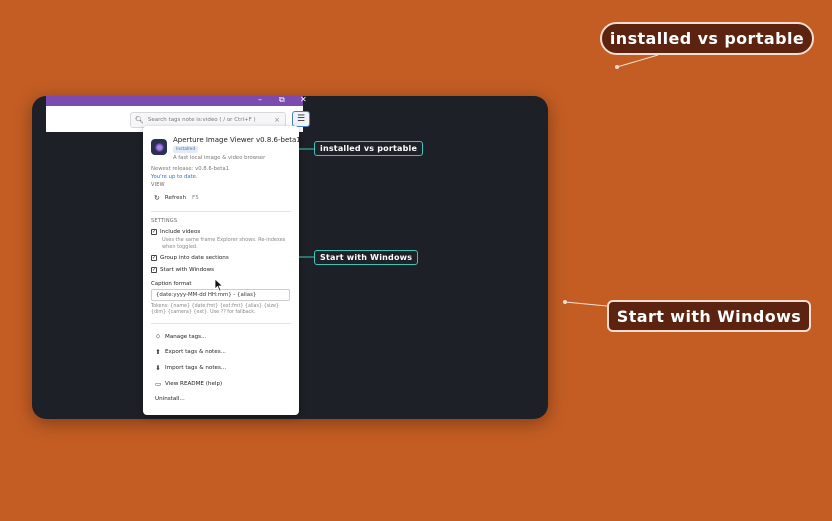 Image resolution: width=832 pixels, height=521 pixels. Describe the element at coordinates (369, 148) in the screenshot. I see `callout-installed-vs-portable-label: installed vs portable` at that location.